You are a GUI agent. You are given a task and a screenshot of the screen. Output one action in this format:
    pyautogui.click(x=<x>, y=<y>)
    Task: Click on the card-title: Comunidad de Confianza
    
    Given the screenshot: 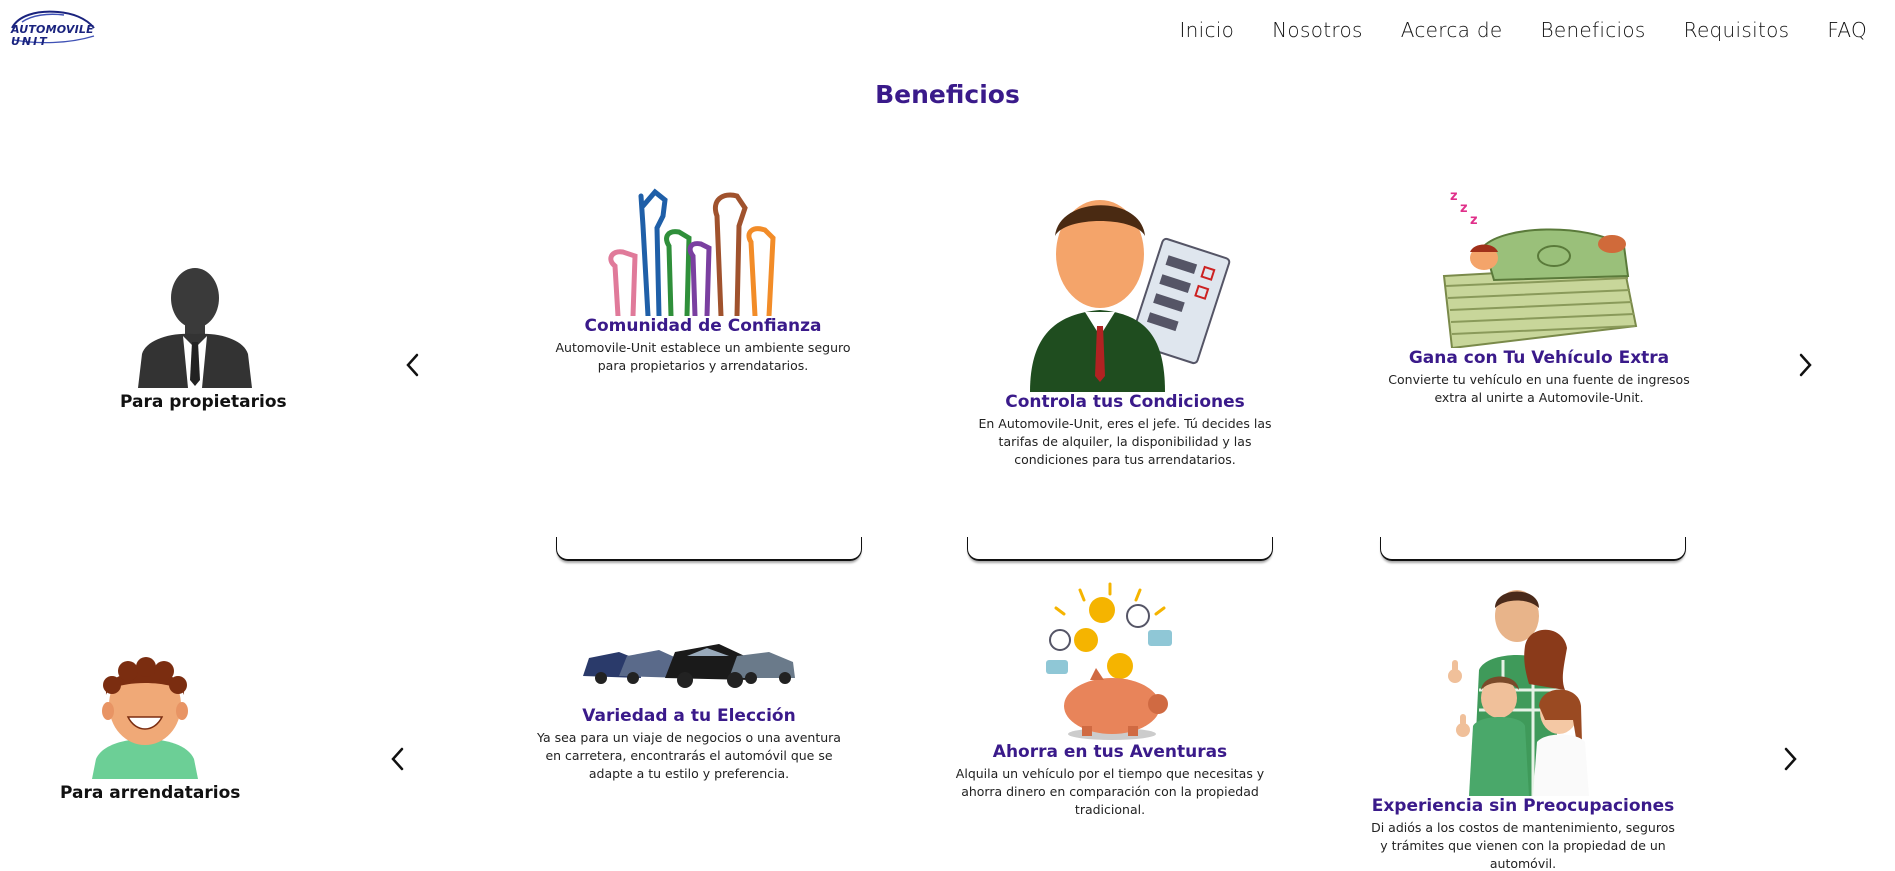 What is the action you would take?
    pyautogui.click(x=703, y=326)
    